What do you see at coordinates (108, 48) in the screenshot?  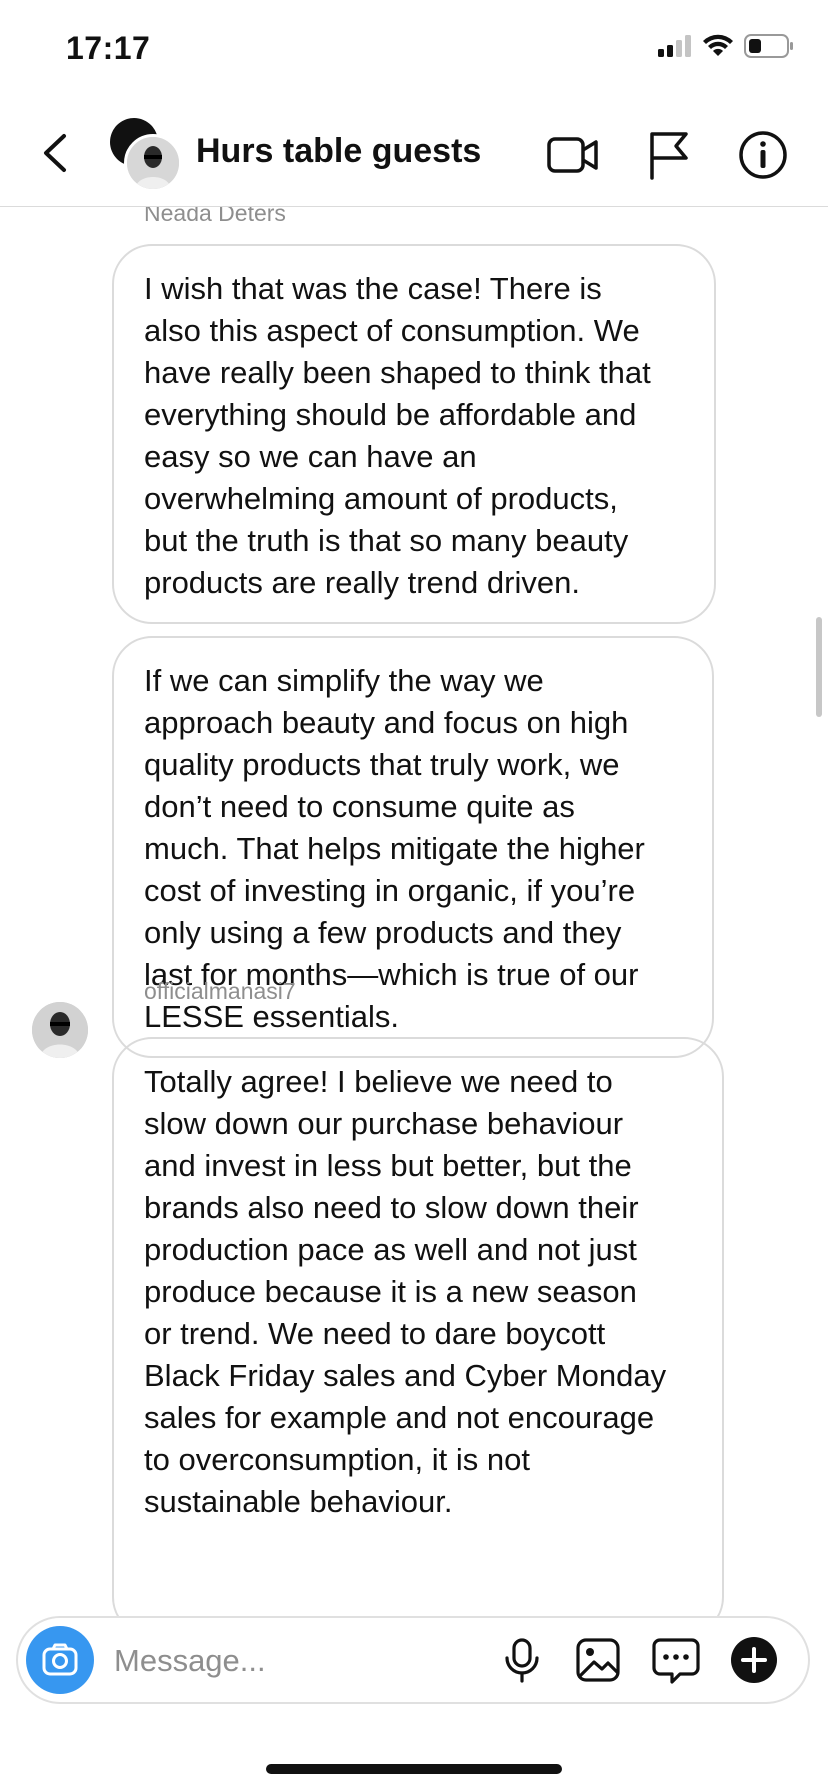 I see `status-time: 17:17` at bounding box center [108, 48].